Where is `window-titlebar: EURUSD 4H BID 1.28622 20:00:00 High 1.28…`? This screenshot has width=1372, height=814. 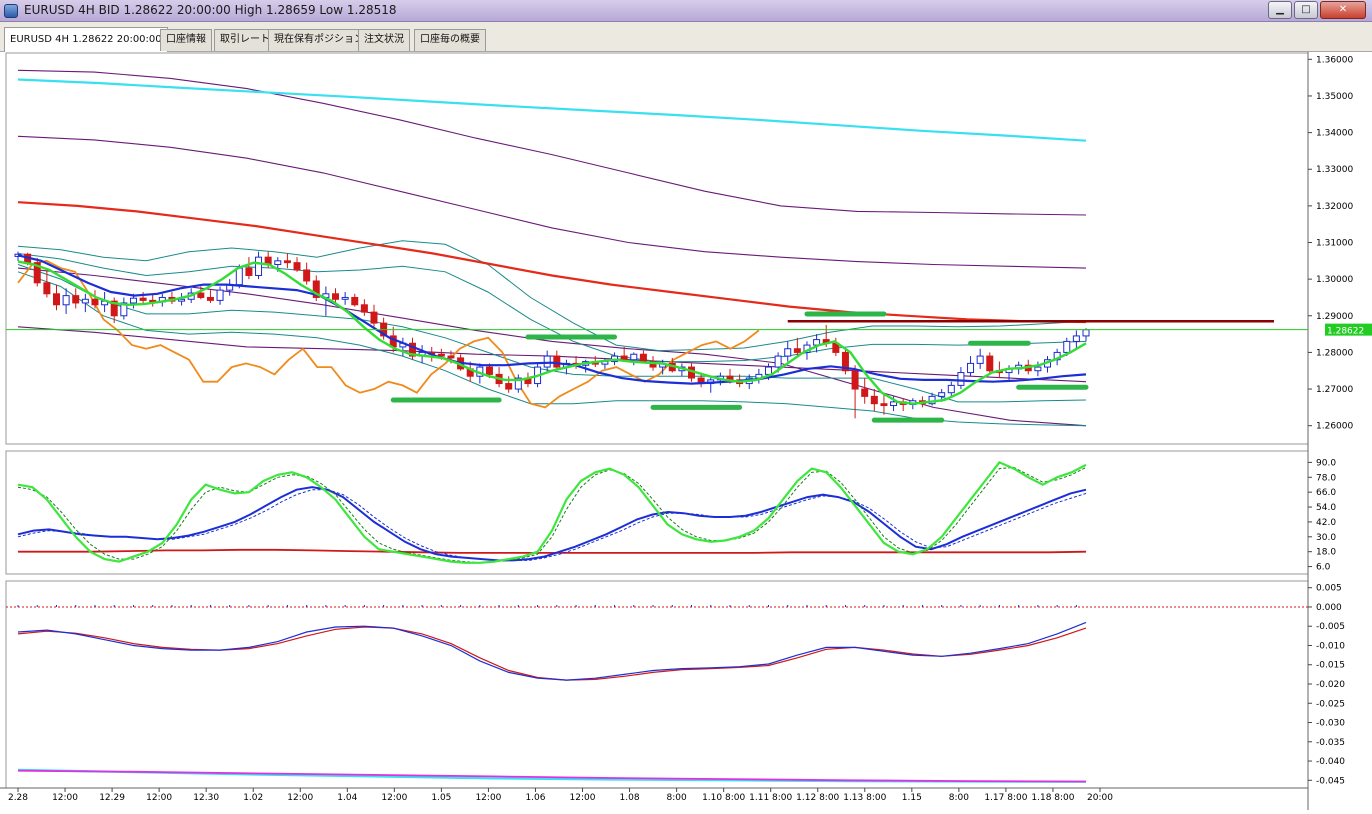
window-titlebar: EURUSD 4H BID 1.28622 20:00:00 High 1.28… is located at coordinates (686, 11).